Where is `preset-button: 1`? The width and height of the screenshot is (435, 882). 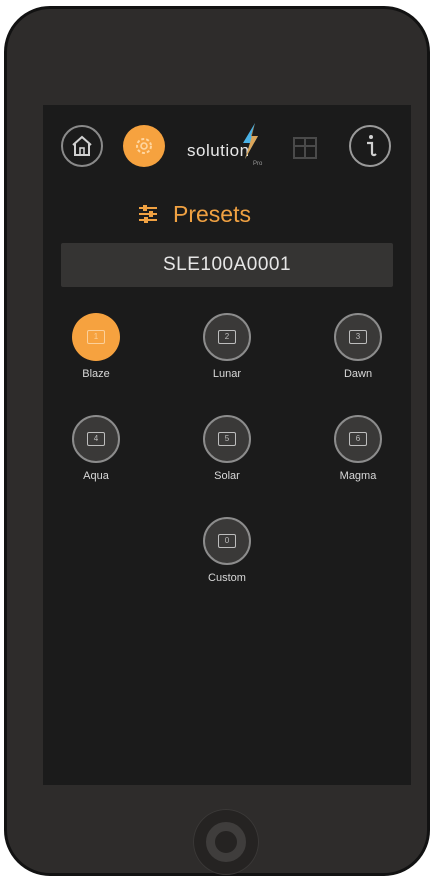
preset-button: 1 is located at coordinates (96, 337).